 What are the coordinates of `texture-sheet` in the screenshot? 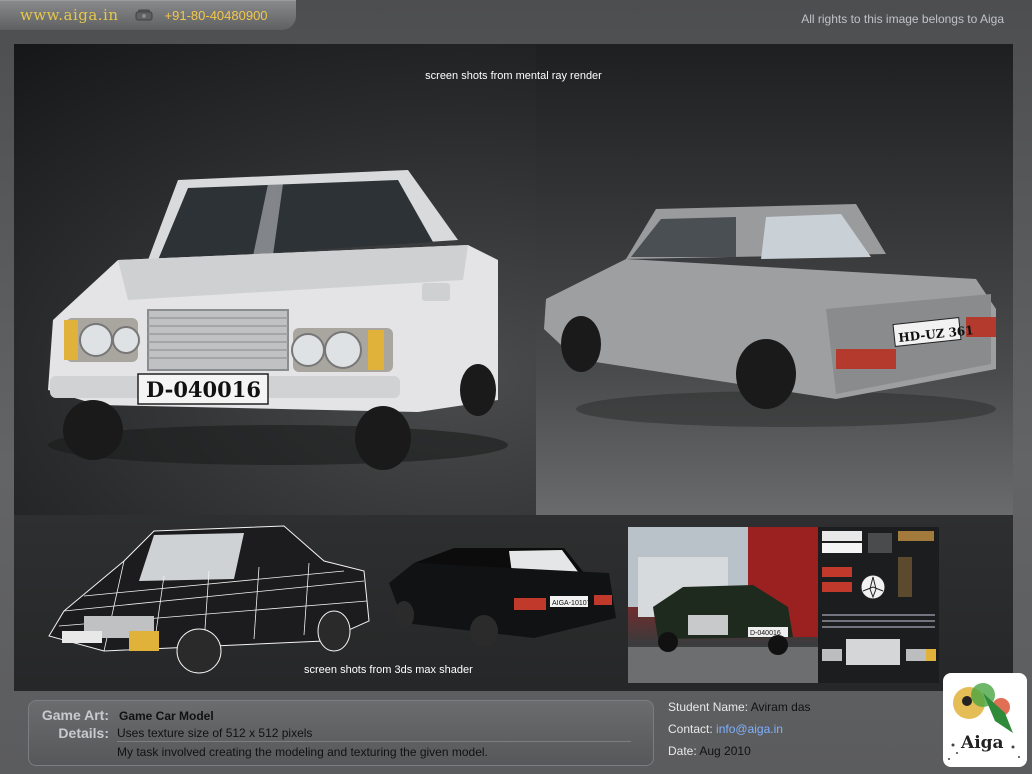 It's located at (878, 605).